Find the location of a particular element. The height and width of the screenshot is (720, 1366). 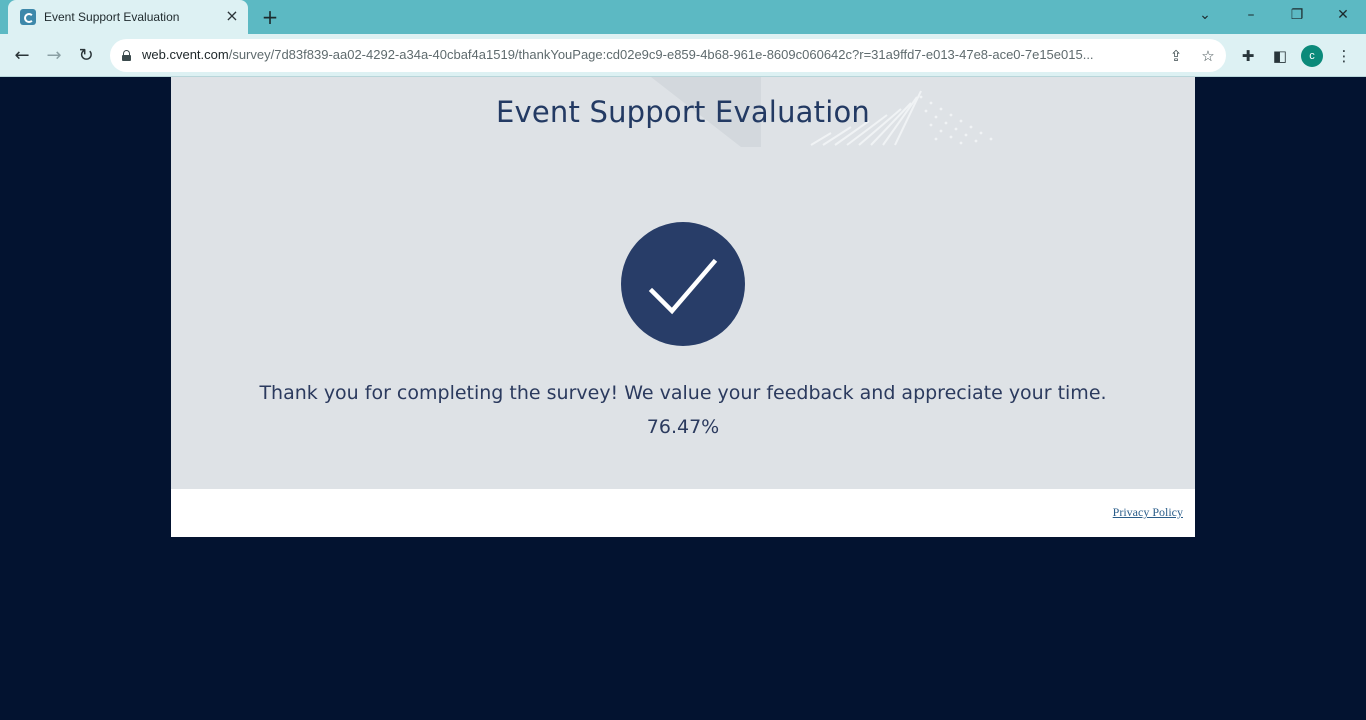

survey-footer: Privacy Policy is located at coordinates (683, 513).